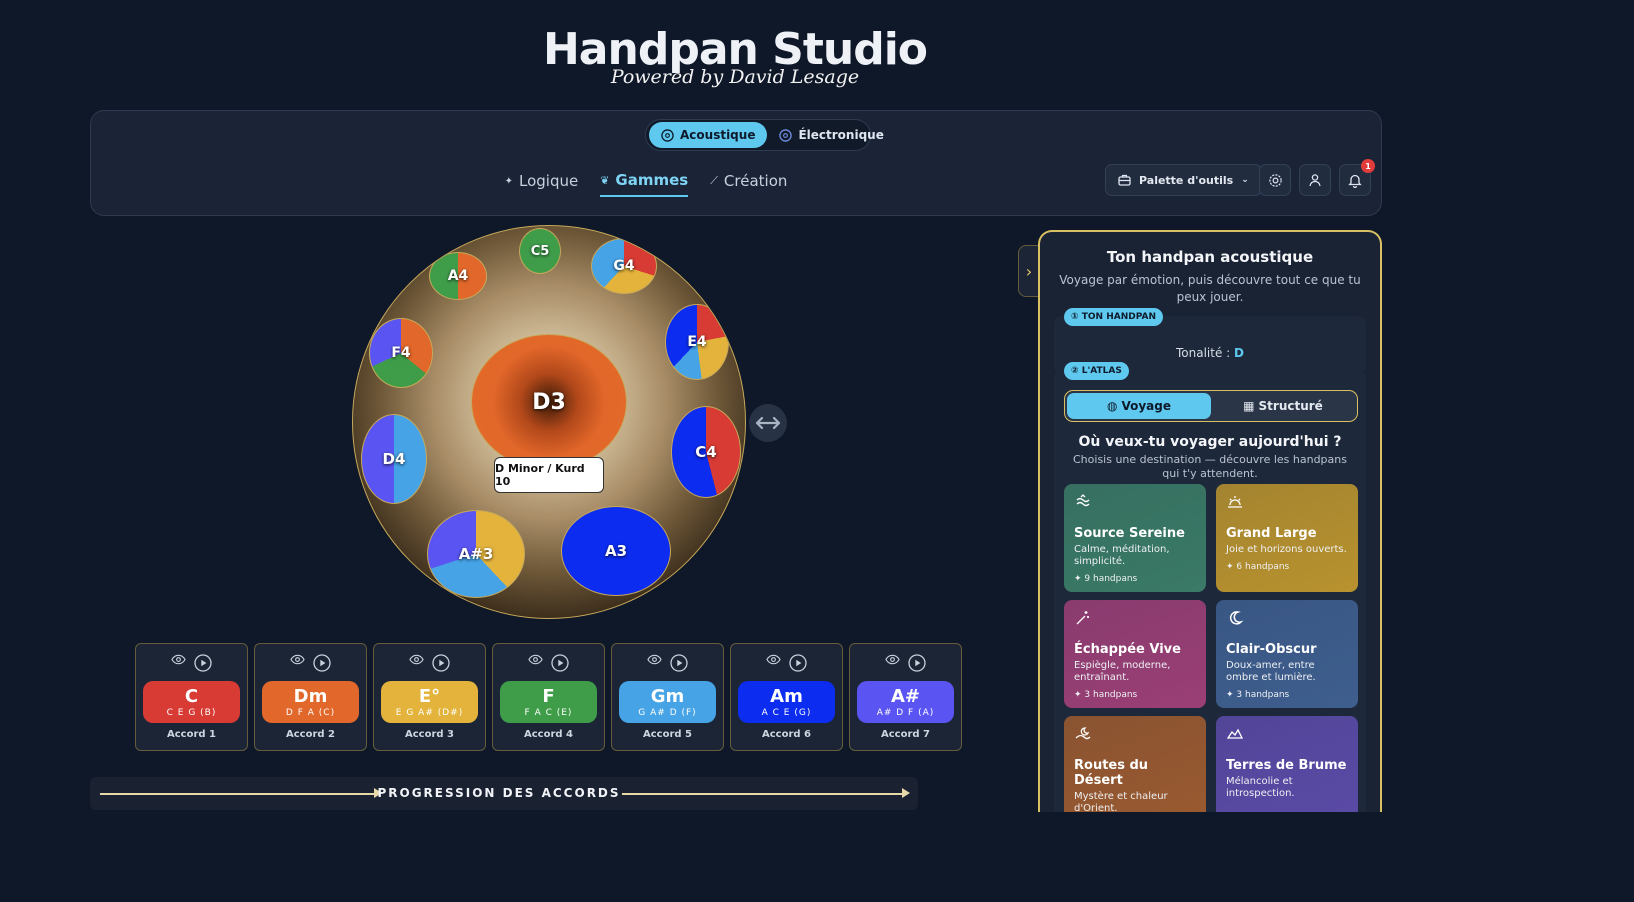 Image resolution: width=1634 pixels, height=902 pixels. I want to click on center-note-ding: D3, so click(549, 402).